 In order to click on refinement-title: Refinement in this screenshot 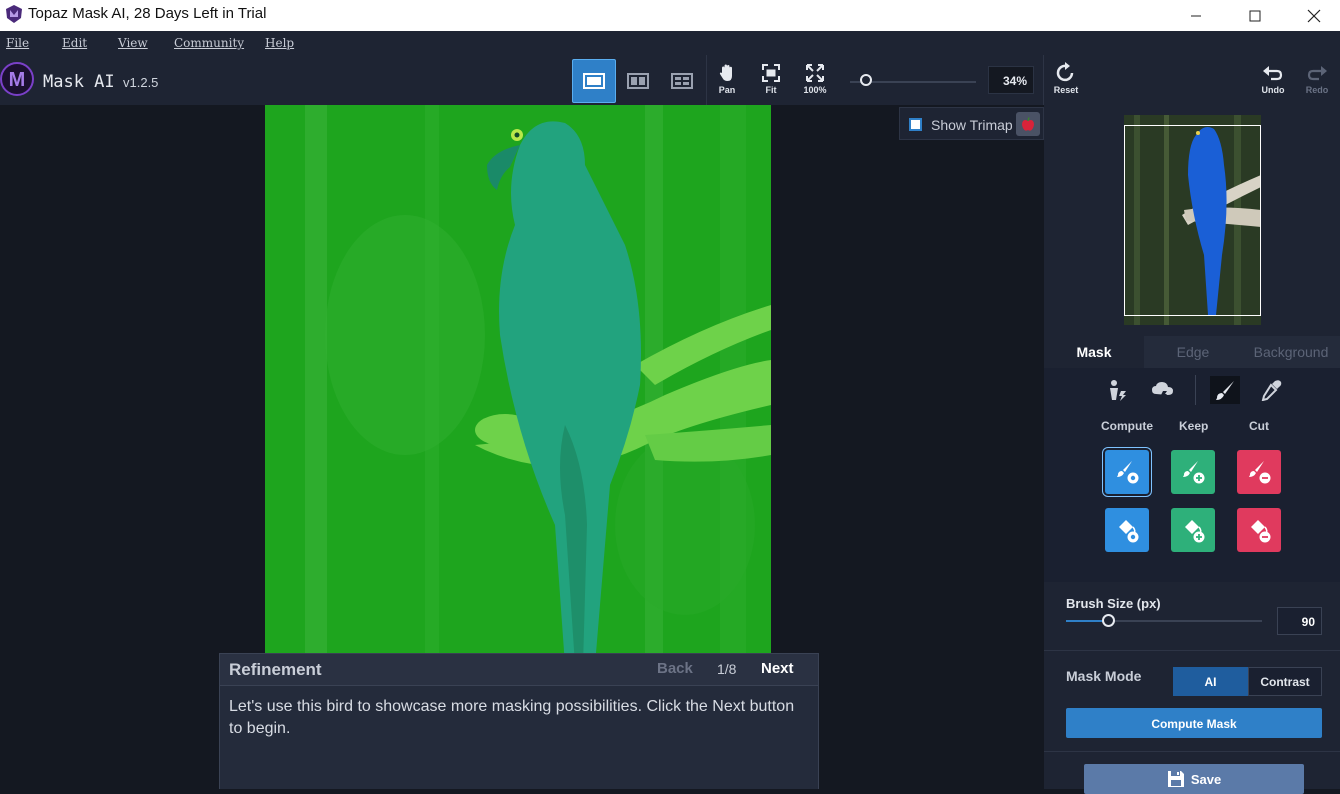, I will do `click(275, 669)`.